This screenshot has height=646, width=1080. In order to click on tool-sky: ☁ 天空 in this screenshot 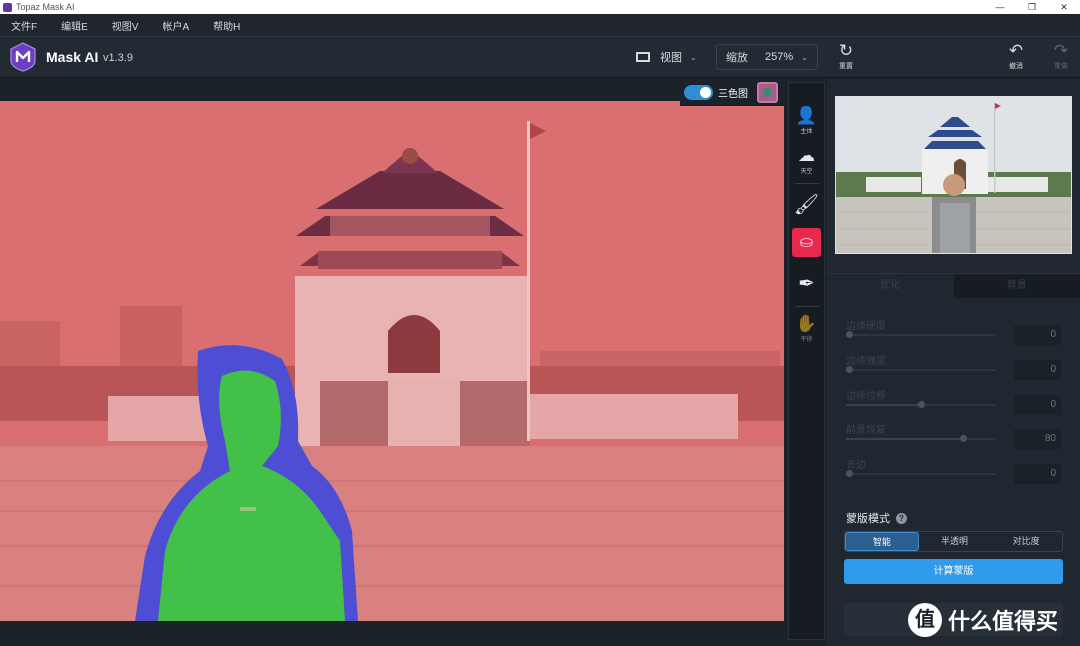, I will do `click(806, 160)`.